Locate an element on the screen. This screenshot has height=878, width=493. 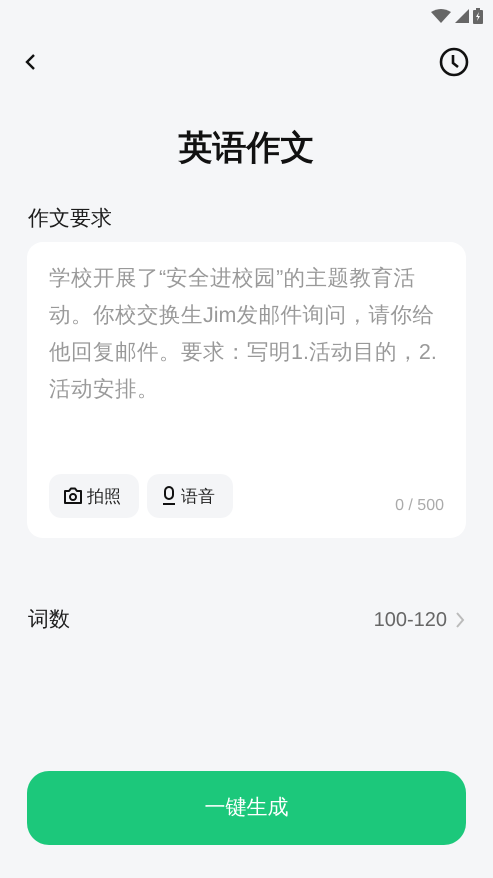
microphone-icon is located at coordinates (169, 496).